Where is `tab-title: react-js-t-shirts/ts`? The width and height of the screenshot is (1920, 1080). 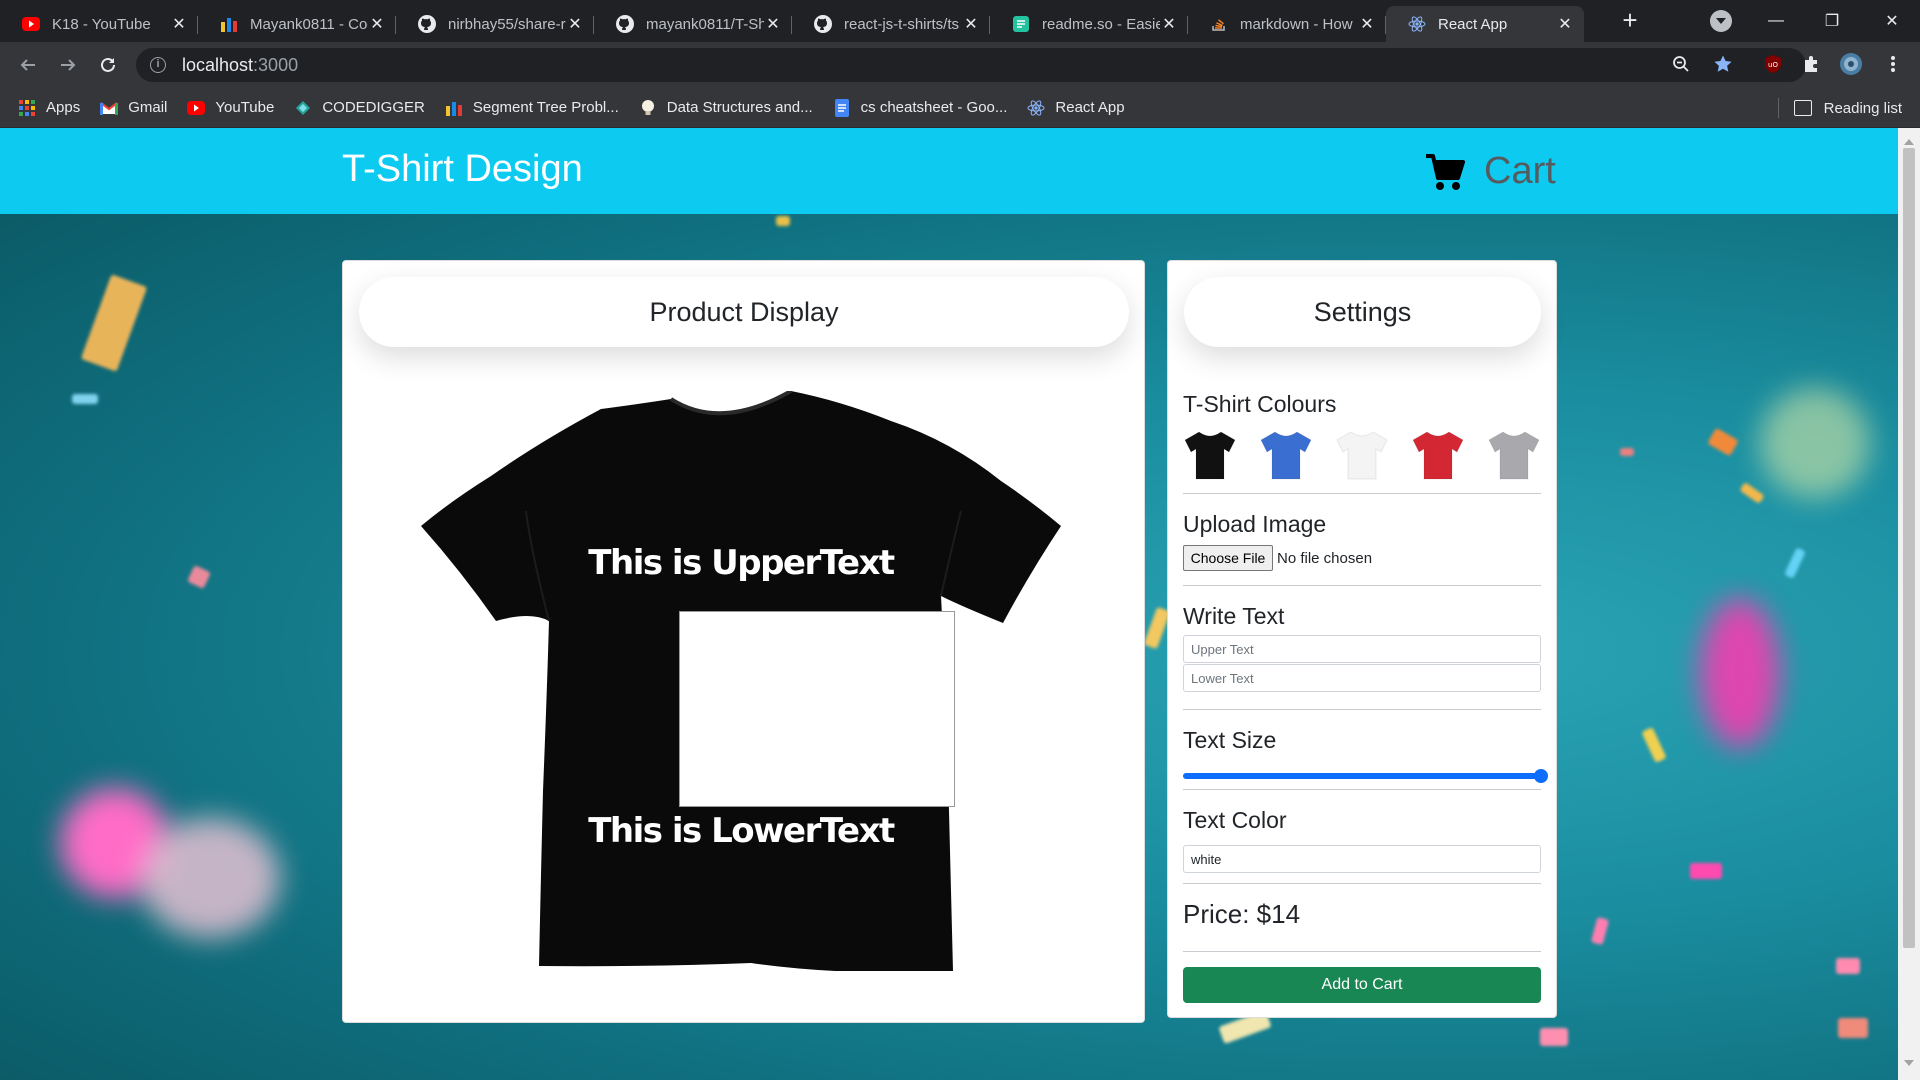 tab-title: react-js-t-shirts/ts is located at coordinates (902, 24).